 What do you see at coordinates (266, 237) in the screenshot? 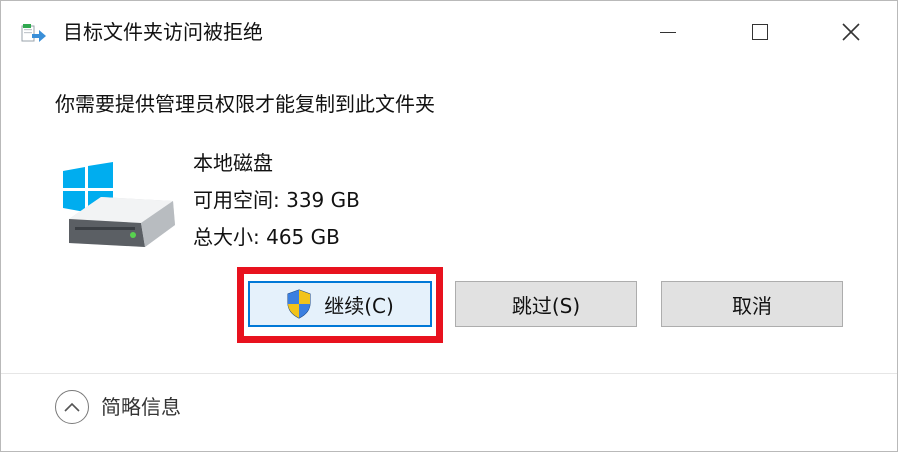
I see `drive-total-size: 总大小: 465 GB` at bounding box center [266, 237].